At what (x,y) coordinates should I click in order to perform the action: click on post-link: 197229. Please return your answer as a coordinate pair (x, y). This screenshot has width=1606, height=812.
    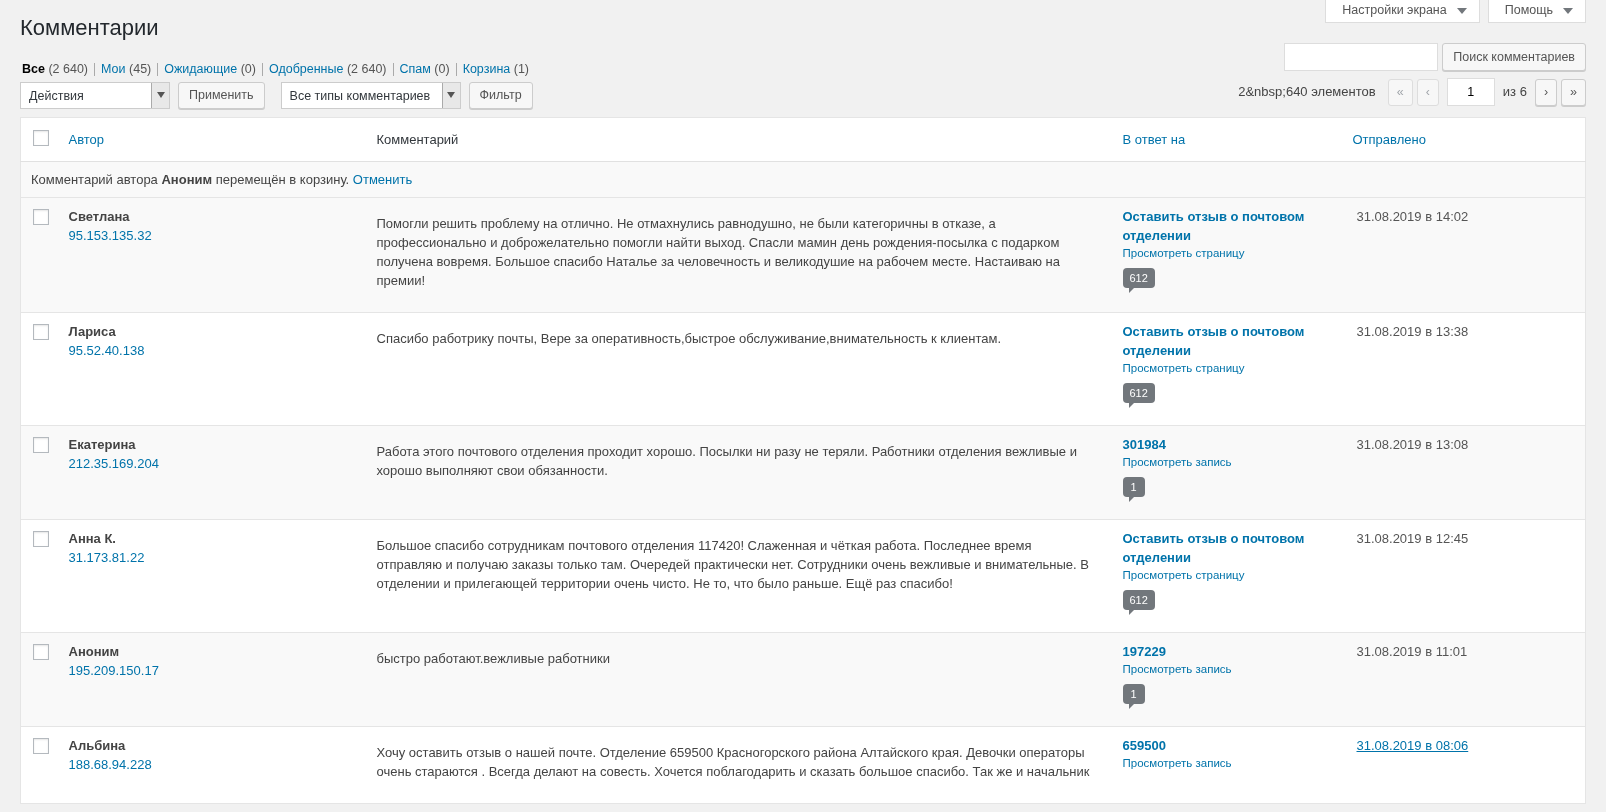
    Looking at the image, I should click on (1229, 652).